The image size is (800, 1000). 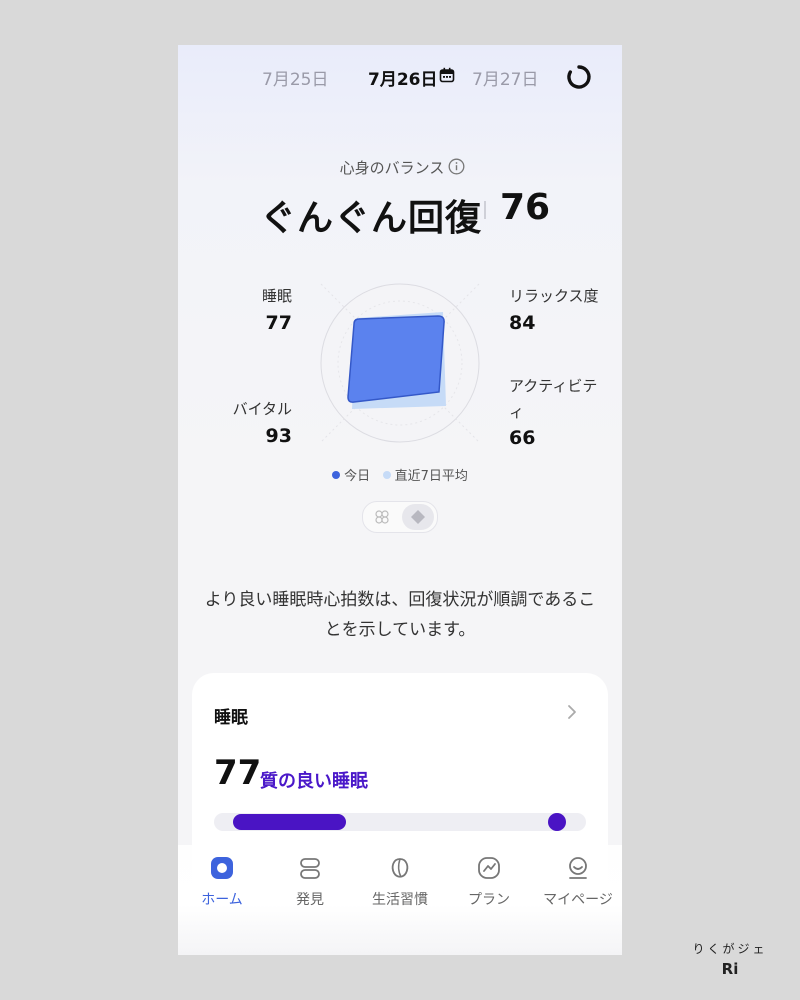 I want to click on balance-title: 心身のバランス, so click(x=400, y=167).